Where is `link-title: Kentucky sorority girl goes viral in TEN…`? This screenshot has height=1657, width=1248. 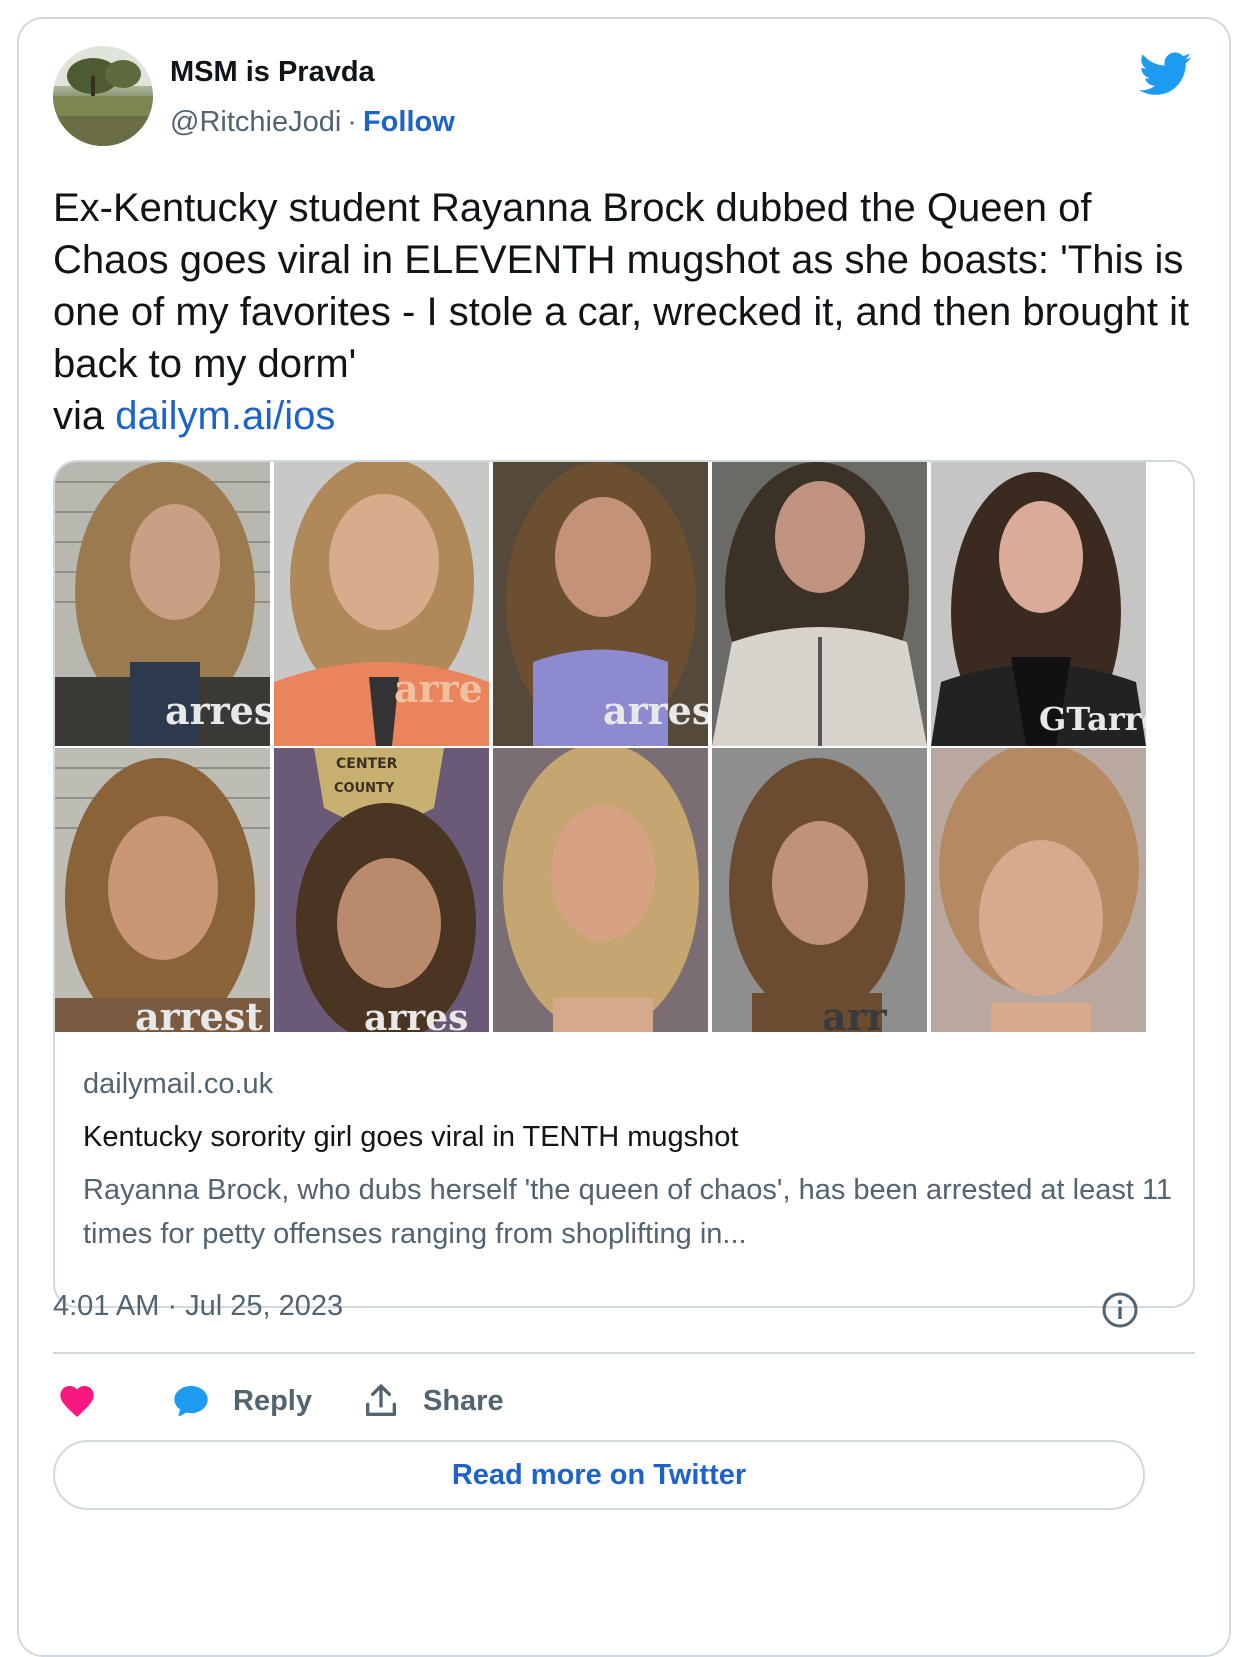 link-title: Kentucky sorority girl goes viral in TEN… is located at coordinates (411, 1137).